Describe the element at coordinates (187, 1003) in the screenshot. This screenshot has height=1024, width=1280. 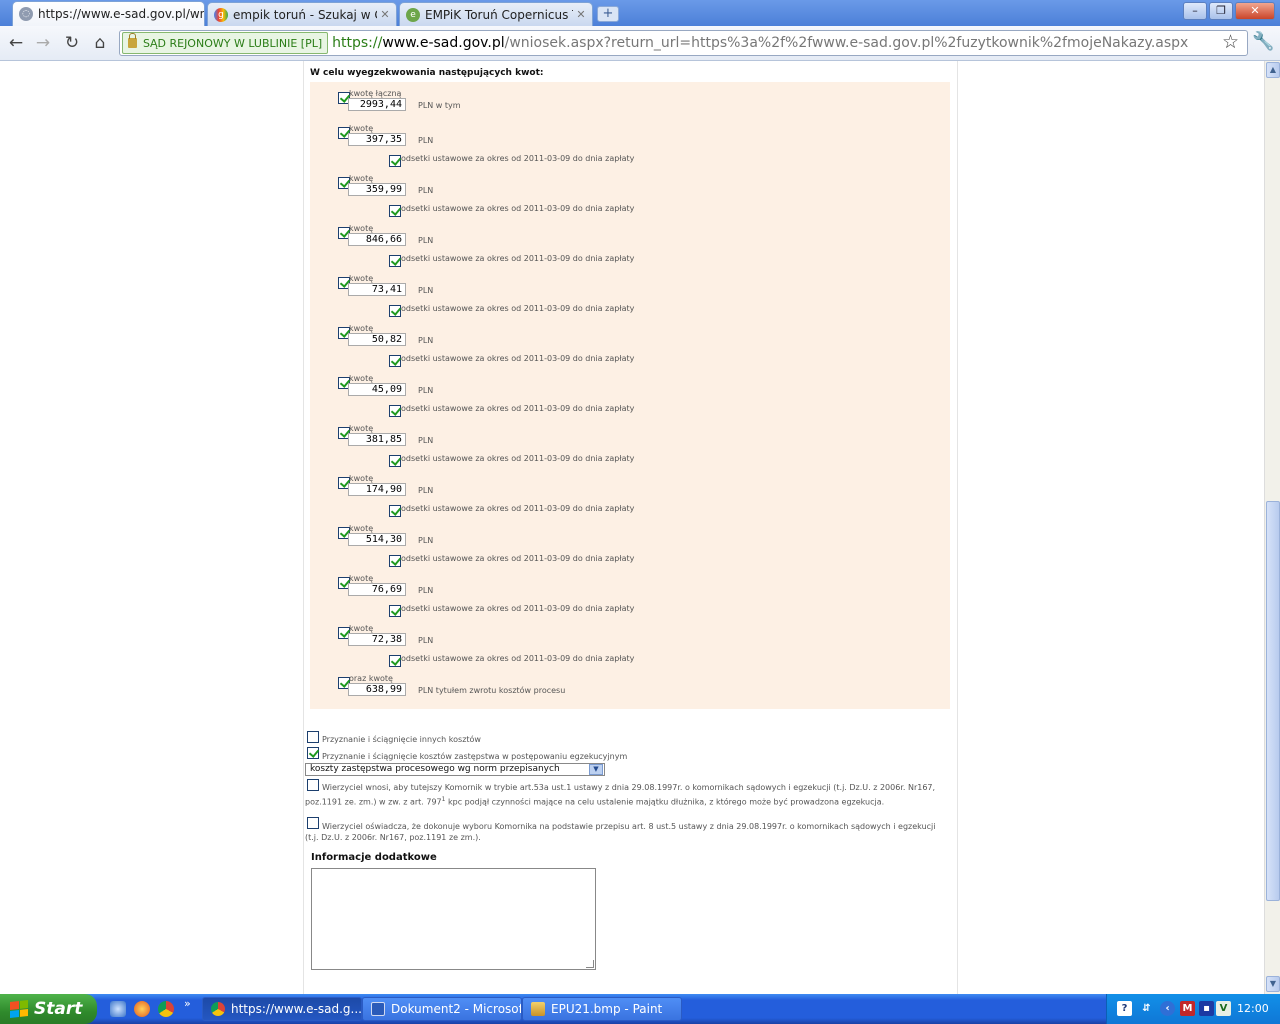
I see `quicklaunch-more-icon: »` at that location.